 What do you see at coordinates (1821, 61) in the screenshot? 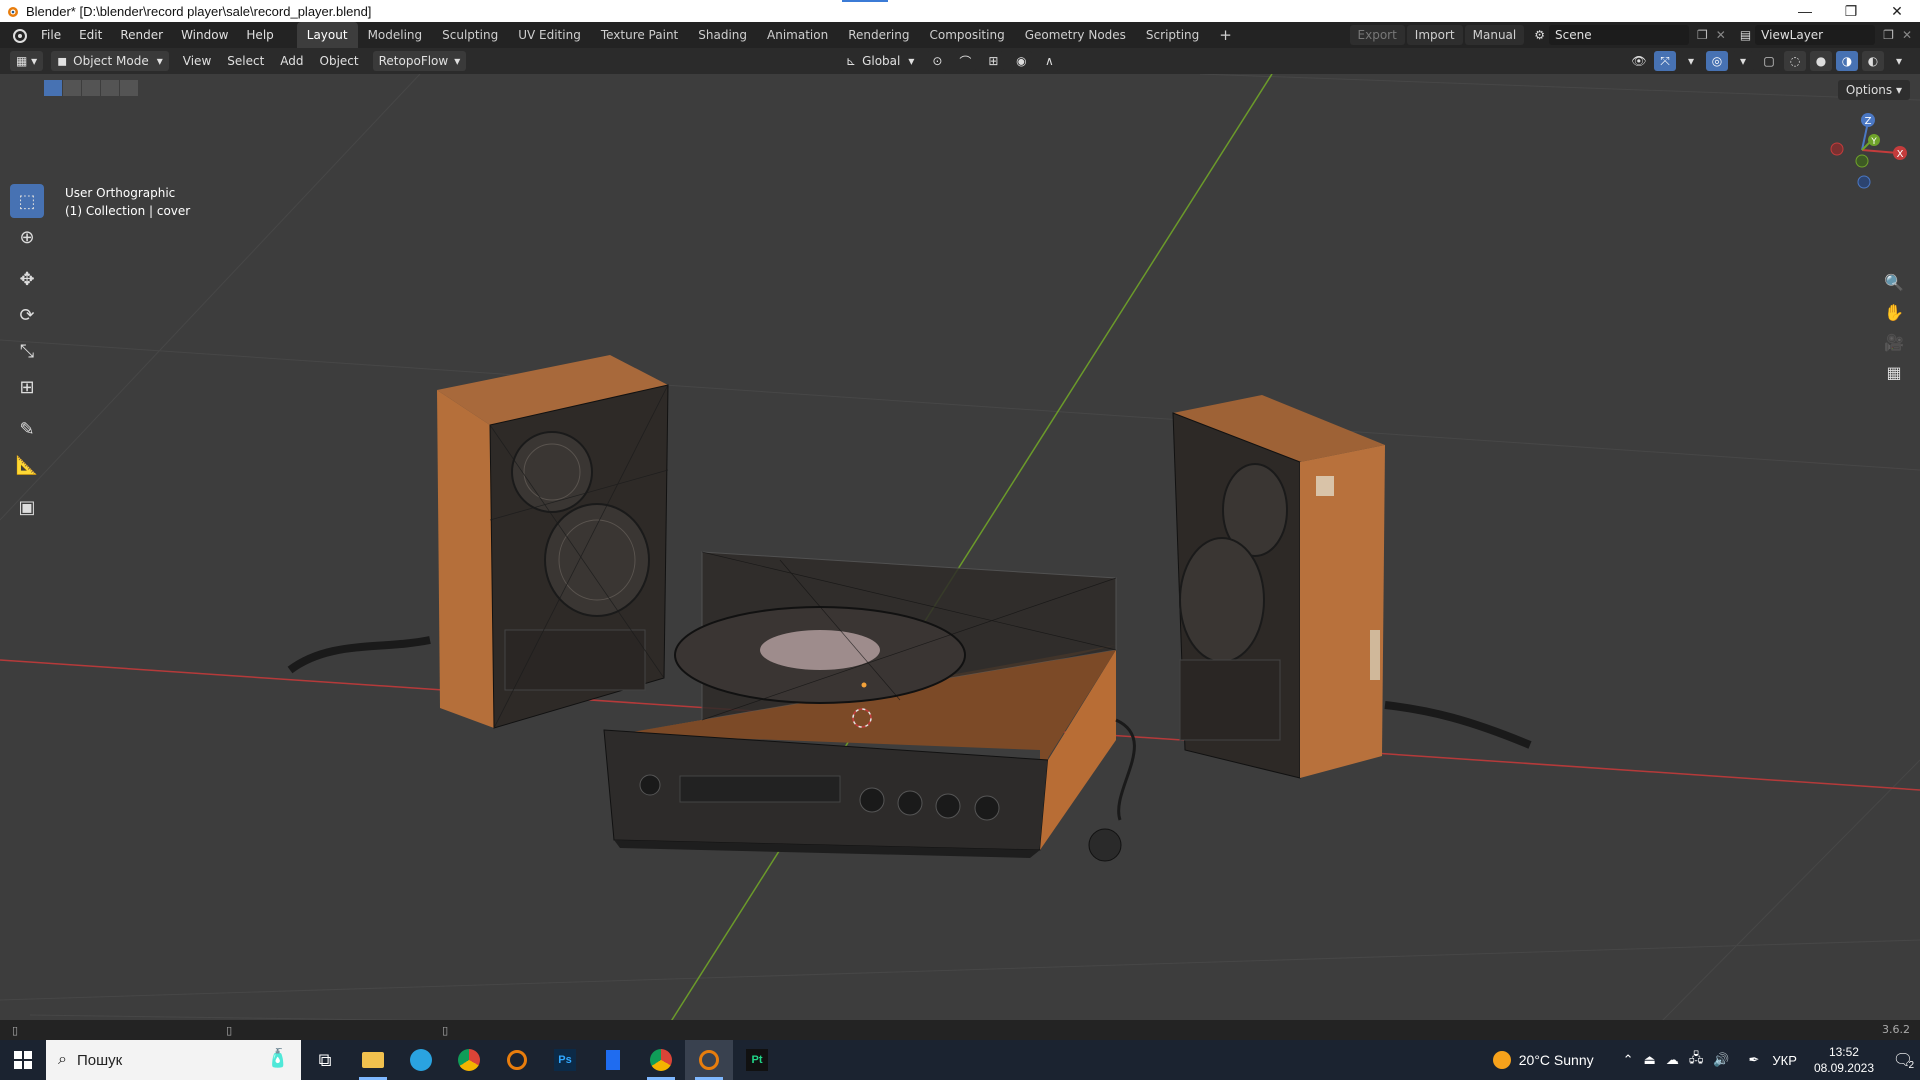
I see `solid-shading-icon: ●` at bounding box center [1821, 61].